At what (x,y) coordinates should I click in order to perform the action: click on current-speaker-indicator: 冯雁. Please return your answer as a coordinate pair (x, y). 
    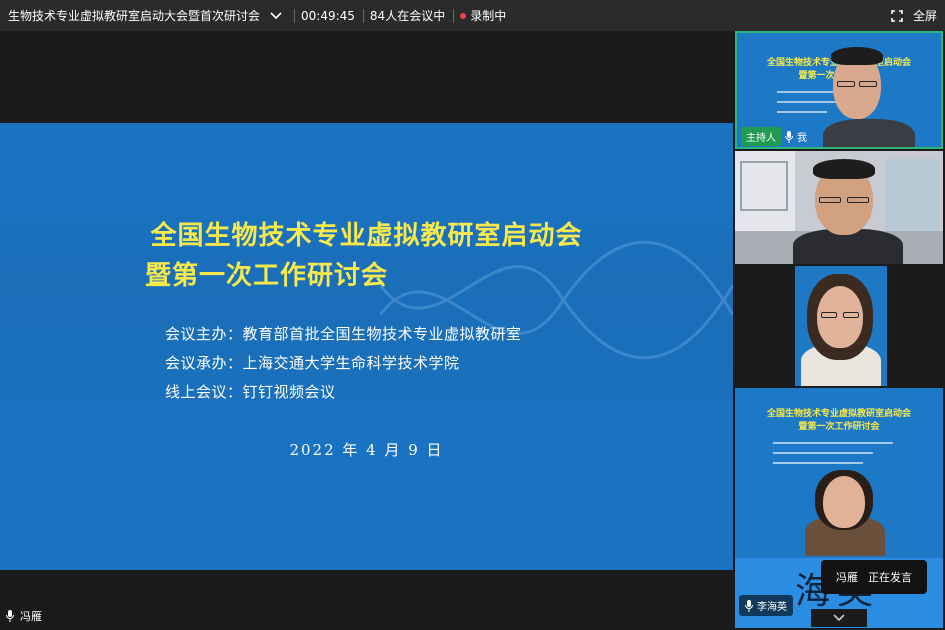
    Looking at the image, I should click on (24, 616).